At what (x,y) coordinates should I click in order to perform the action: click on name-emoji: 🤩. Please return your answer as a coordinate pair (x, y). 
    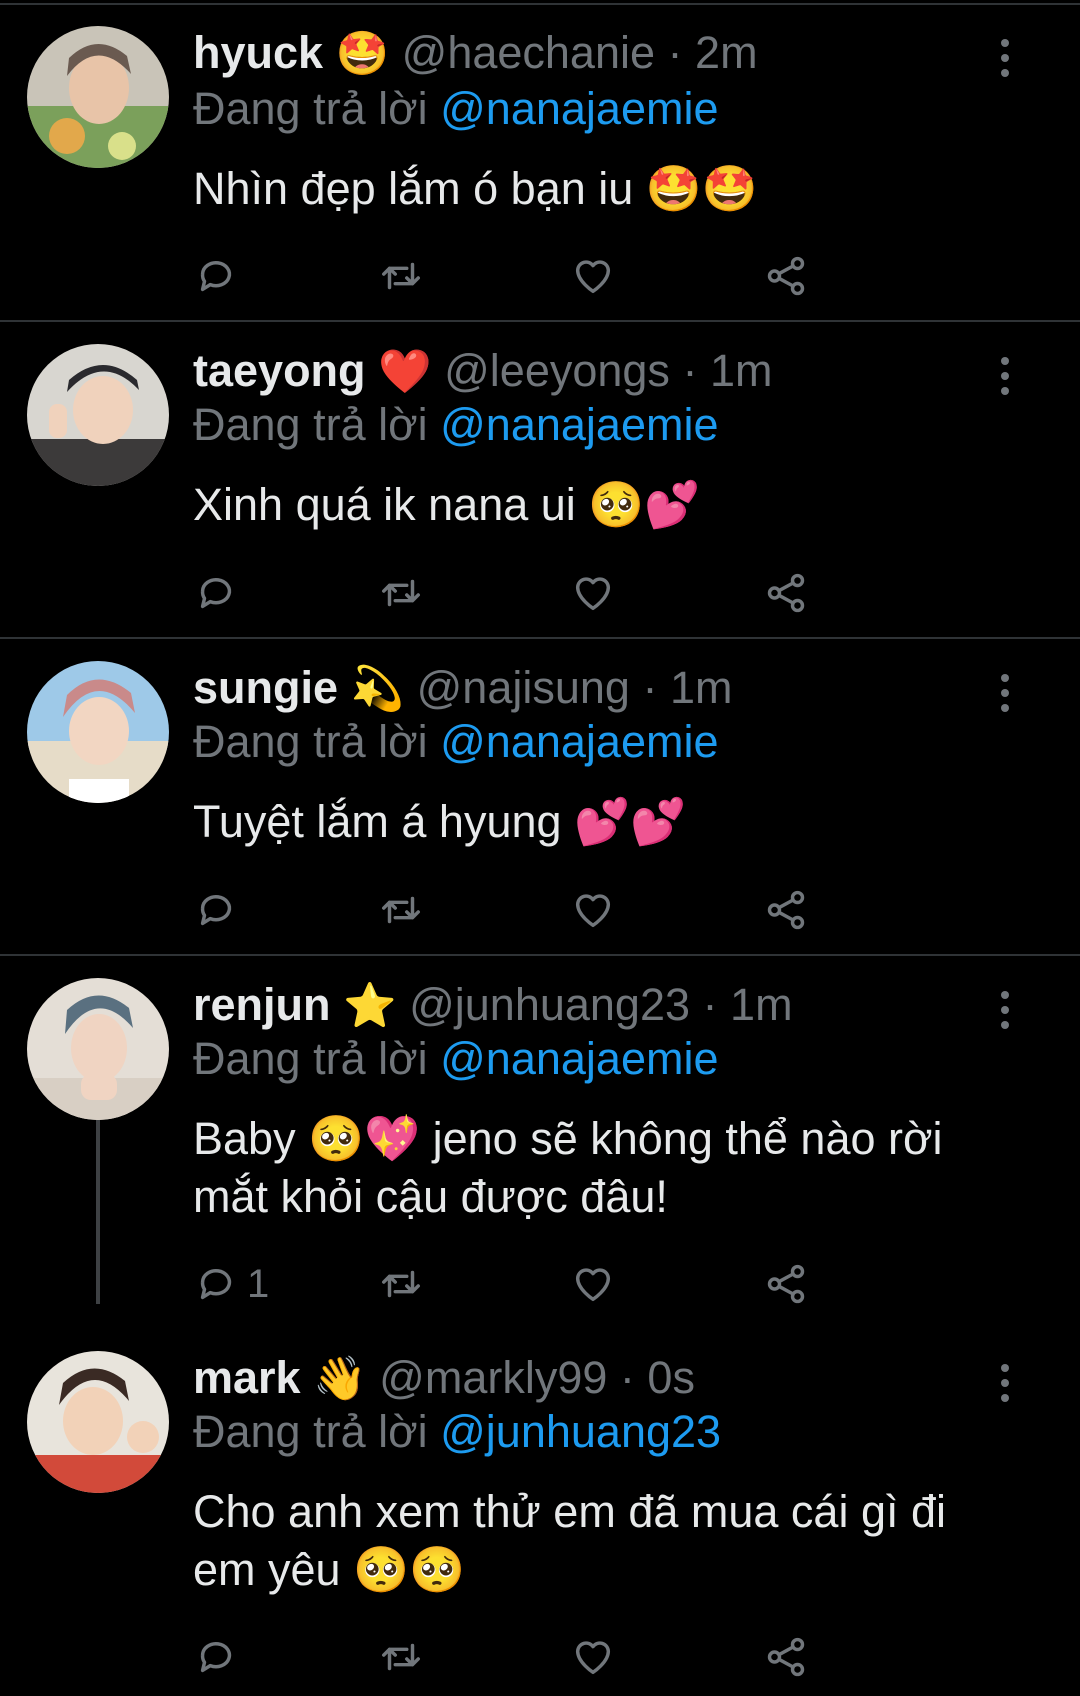
    Looking at the image, I should click on (362, 54).